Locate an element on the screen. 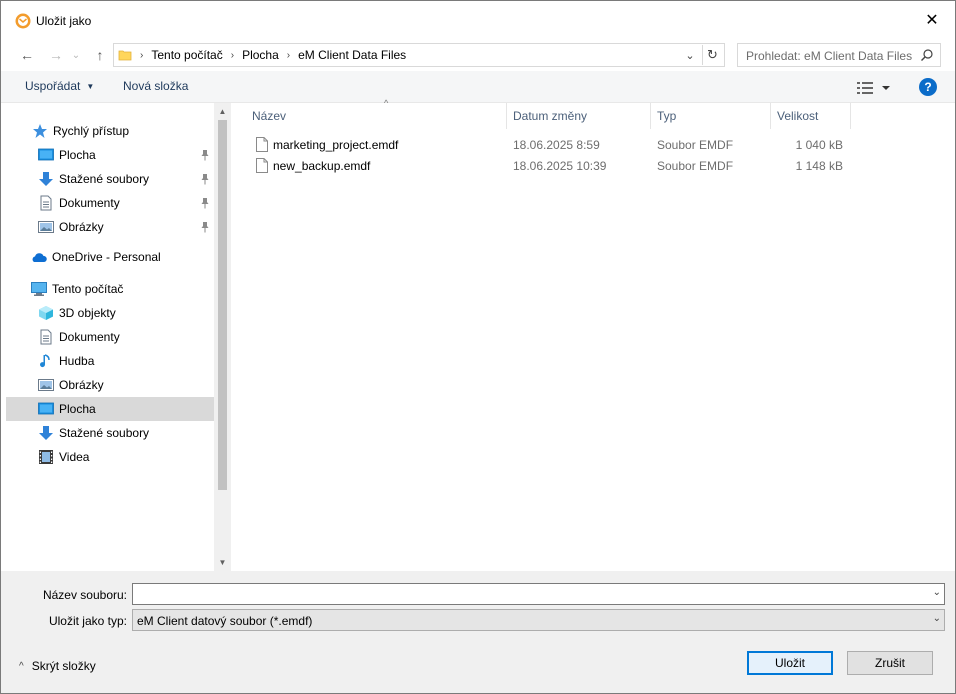  forward-button: → is located at coordinates (56, 55).